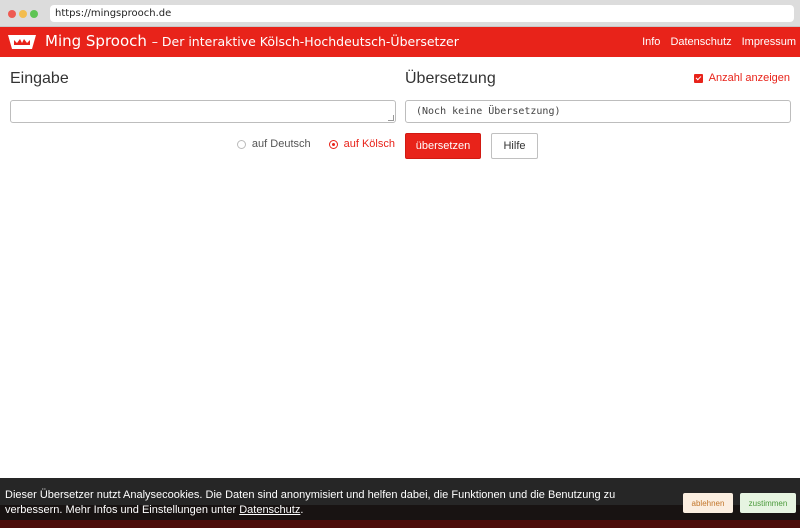 The height and width of the screenshot is (528, 800). Describe the element at coordinates (749, 78) in the screenshot. I see `show-count-label: Anzahl anzeigen` at that location.